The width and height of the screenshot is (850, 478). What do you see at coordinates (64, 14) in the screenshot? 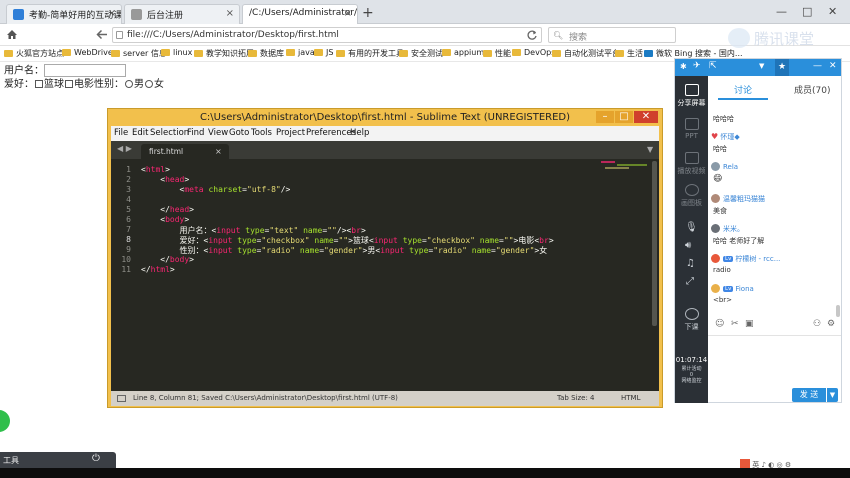
I see `tab-attendance: 考勤-简单好用的互动课堂软件 ×` at bounding box center [64, 14].